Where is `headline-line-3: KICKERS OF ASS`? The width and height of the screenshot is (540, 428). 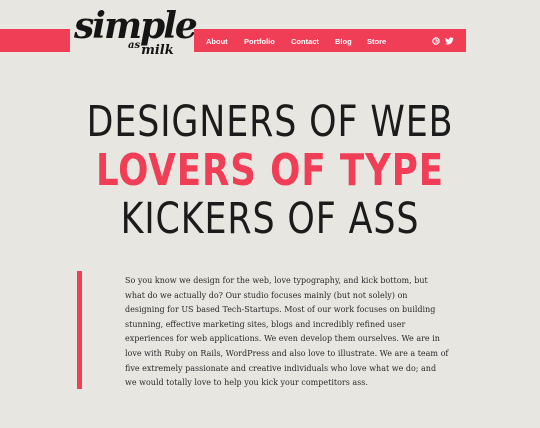 headline-line-3: KICKERS OF ASS is located at coordinates (270, 219).